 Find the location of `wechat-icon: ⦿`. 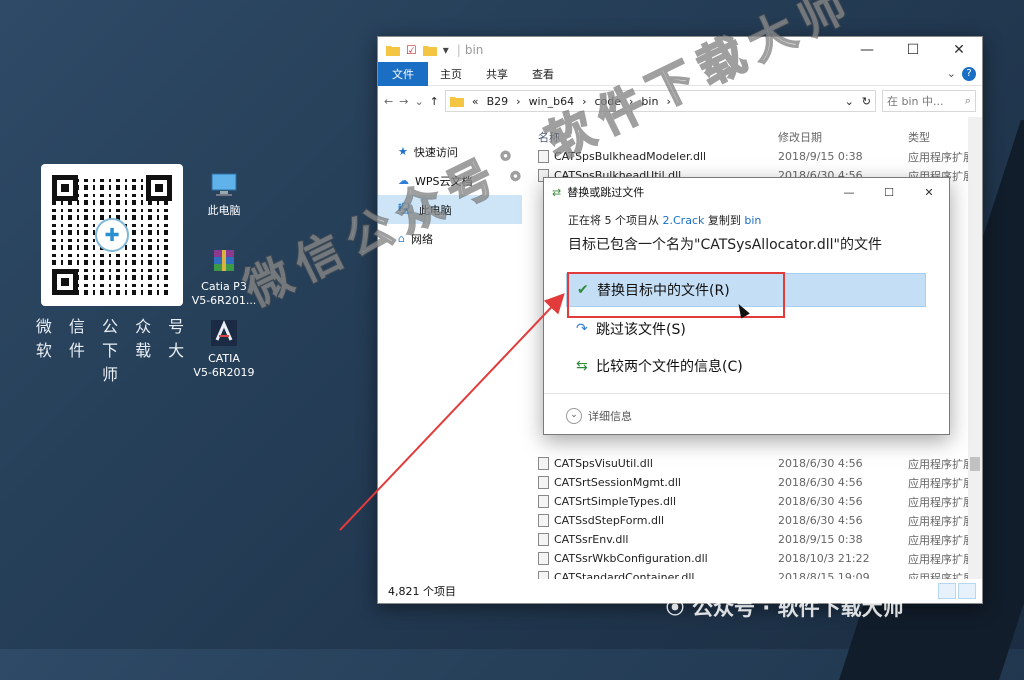

wechat-icon: ⦿ is located at coordinates (675, 608).